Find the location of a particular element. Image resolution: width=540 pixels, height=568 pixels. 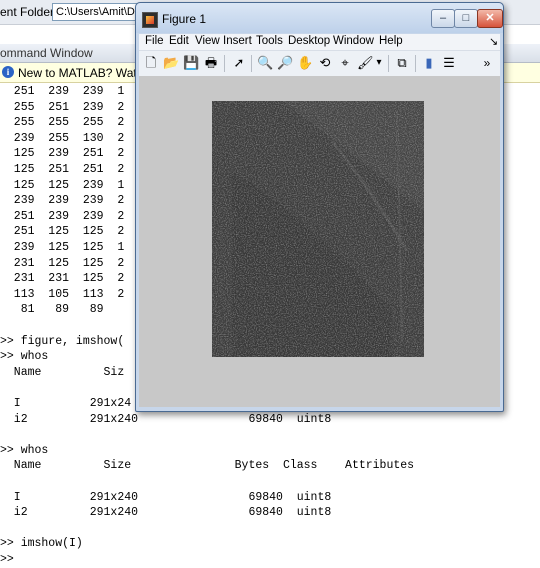

edit-plot-arrow-icon: ➚ is located at coordinates (239, 63).